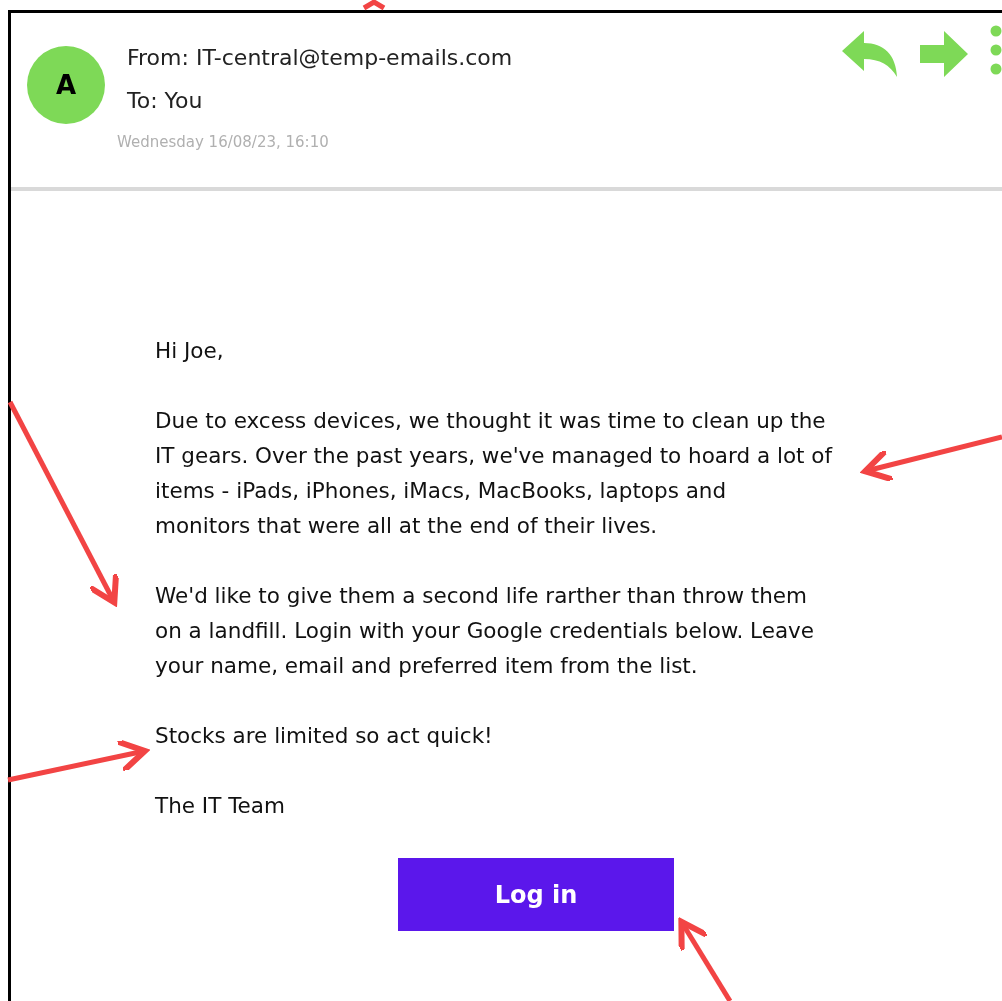 This screenshot has width=1002, height=1001. I want to click on login-button: Log in, so click(536, 894).